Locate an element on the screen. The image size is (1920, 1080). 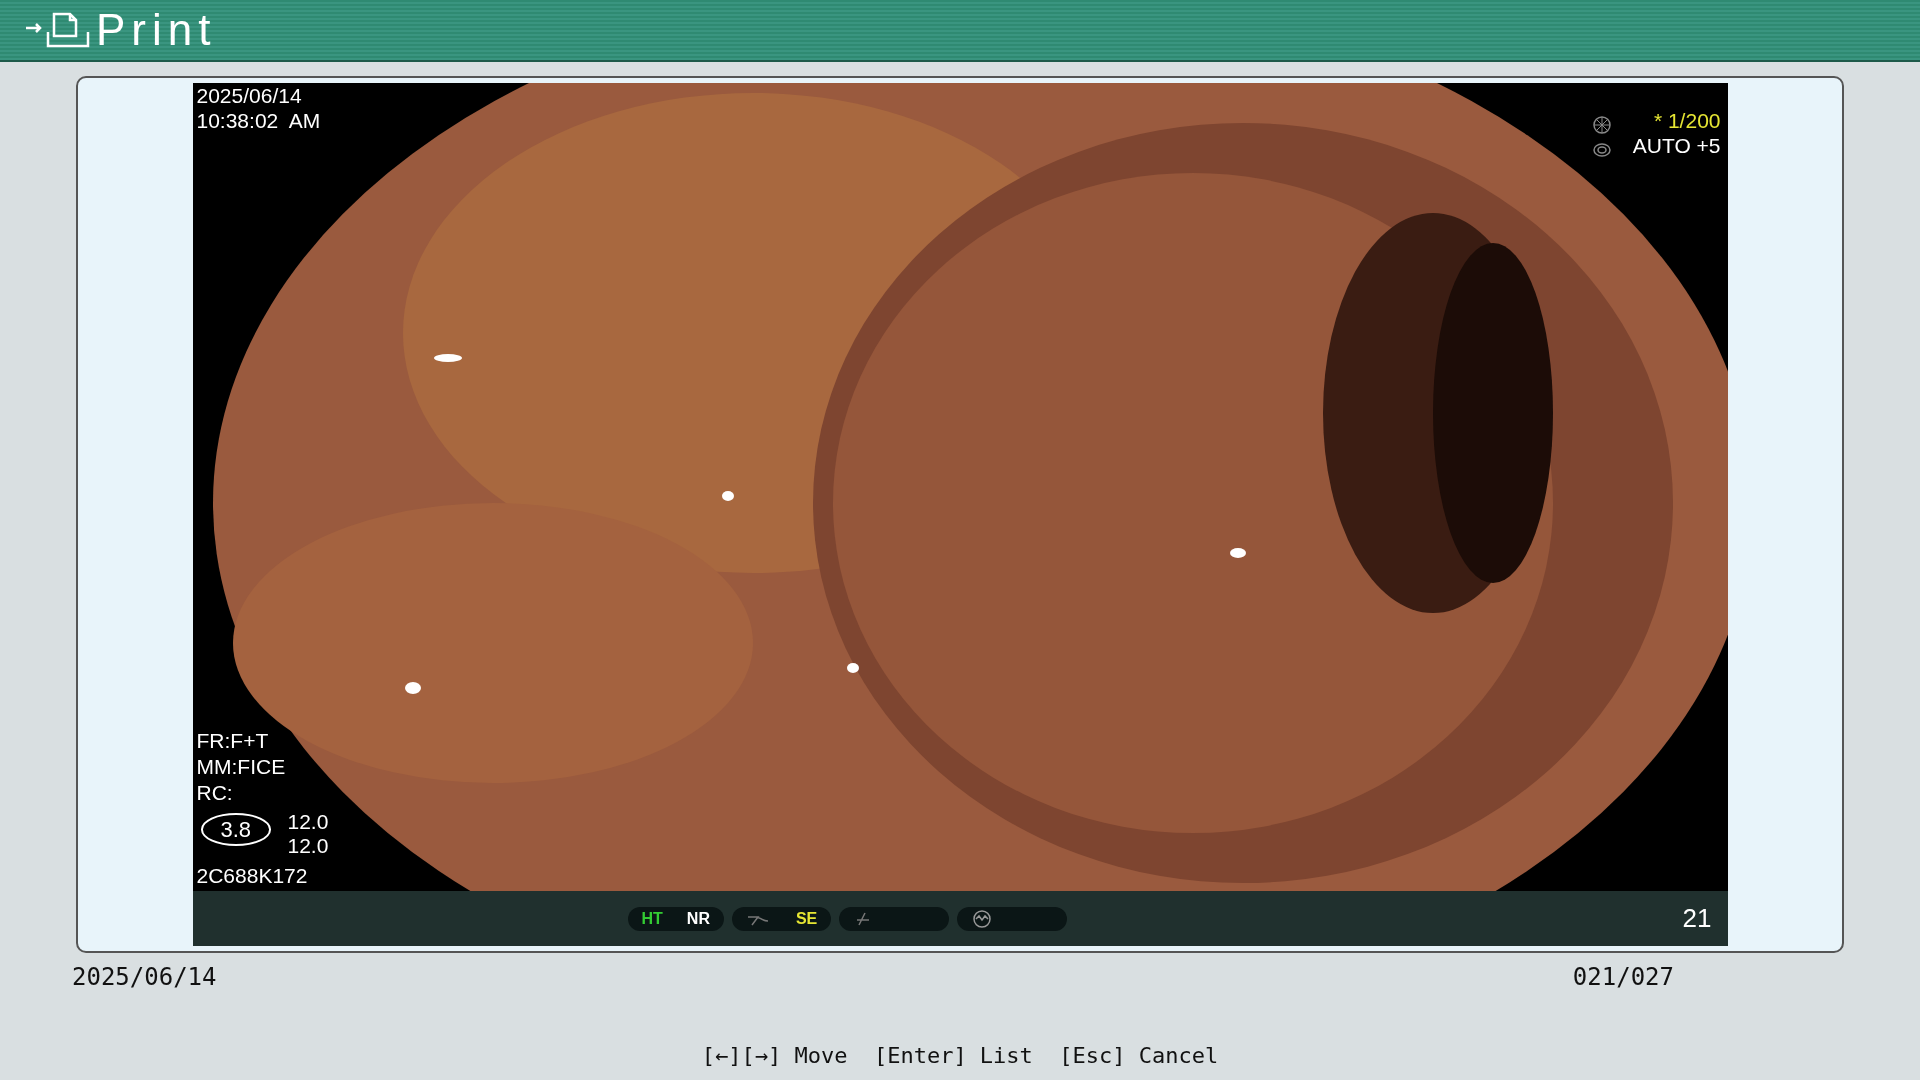
zoom-value: 3.8 is located at coordinates (236, 829).